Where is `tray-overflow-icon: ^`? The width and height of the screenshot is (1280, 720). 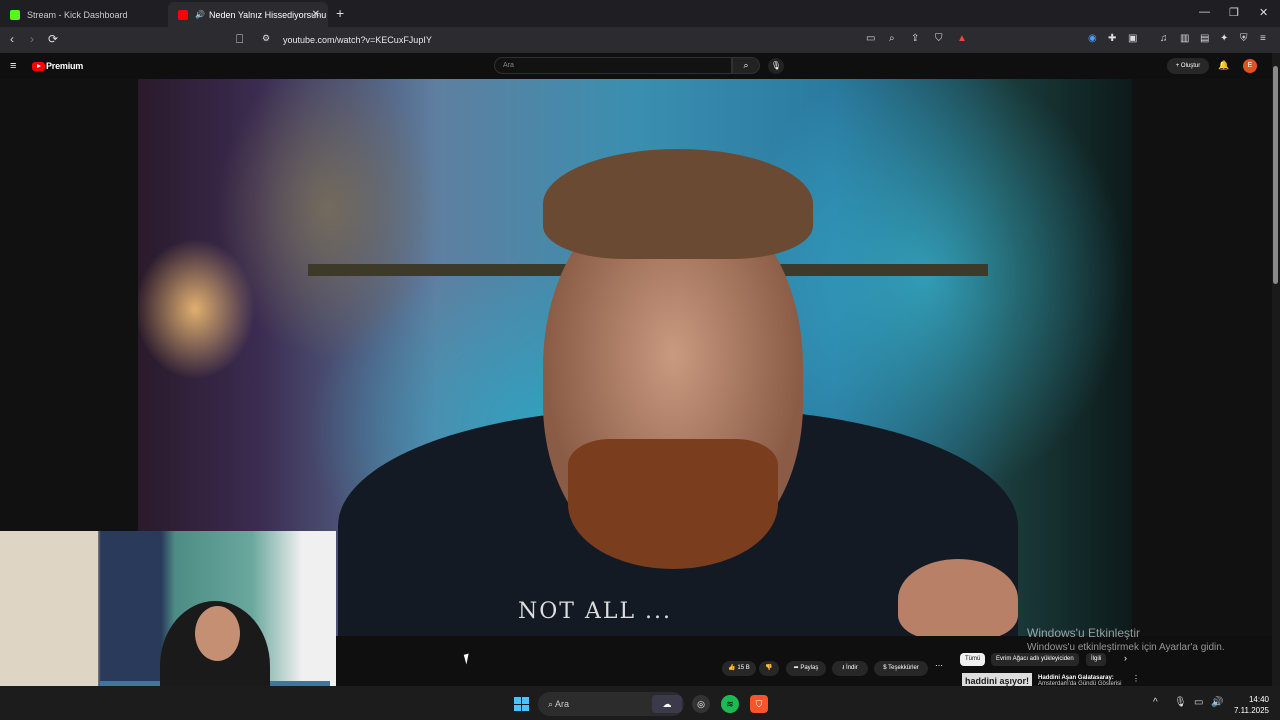 tray-overflow-icon: ^ is located at coordinates (1155, 702).